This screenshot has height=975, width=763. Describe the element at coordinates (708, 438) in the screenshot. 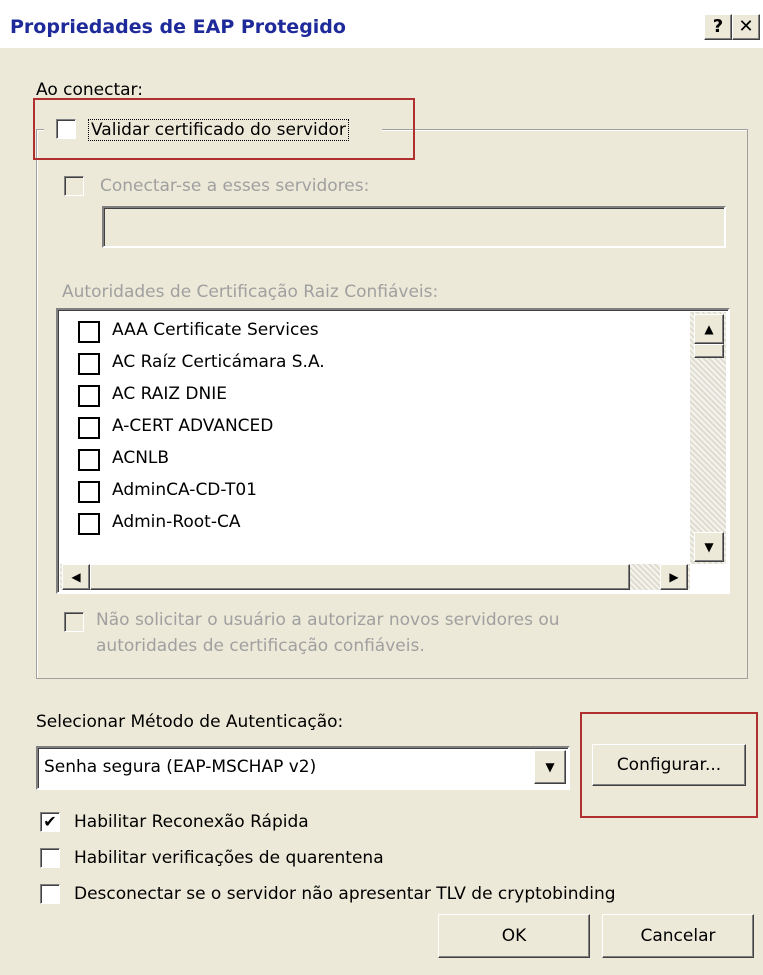

I see `vertical-scrollbar: ▲ ▼` at that location.